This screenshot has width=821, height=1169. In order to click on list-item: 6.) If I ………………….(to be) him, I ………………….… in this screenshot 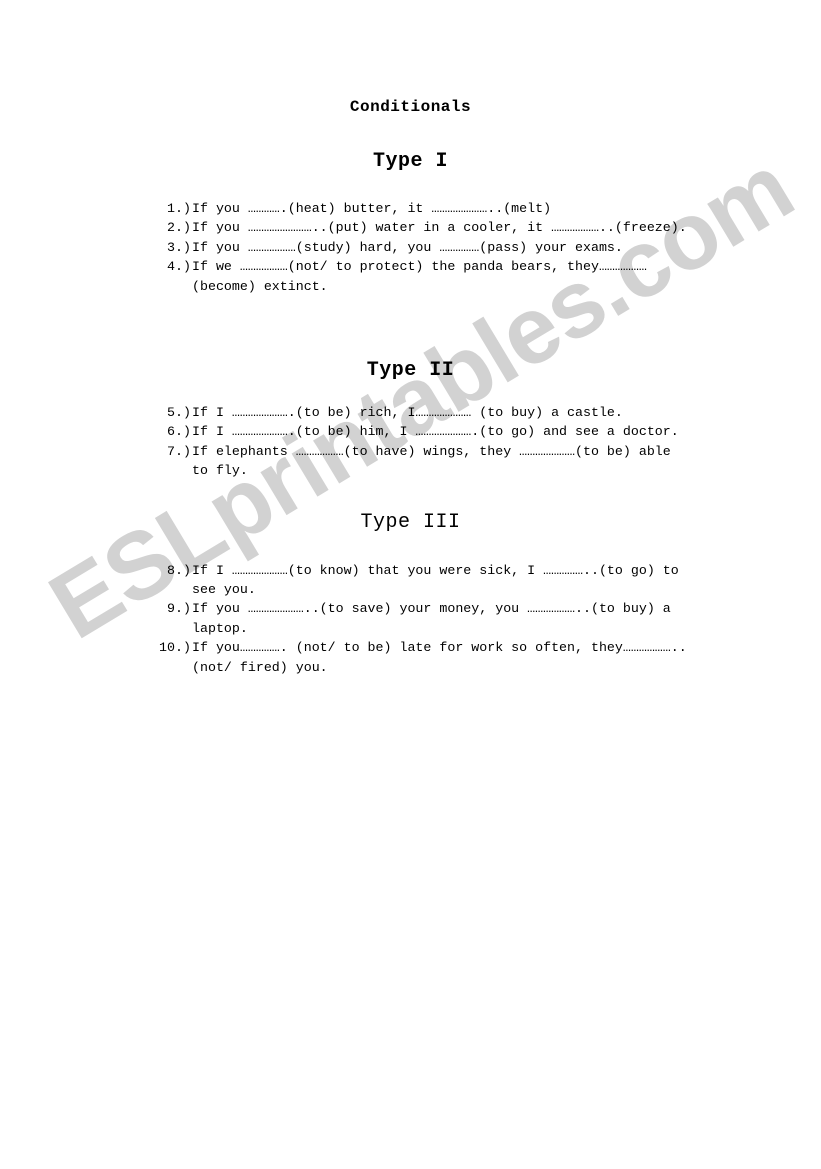, I will do `click(429, 431)`.